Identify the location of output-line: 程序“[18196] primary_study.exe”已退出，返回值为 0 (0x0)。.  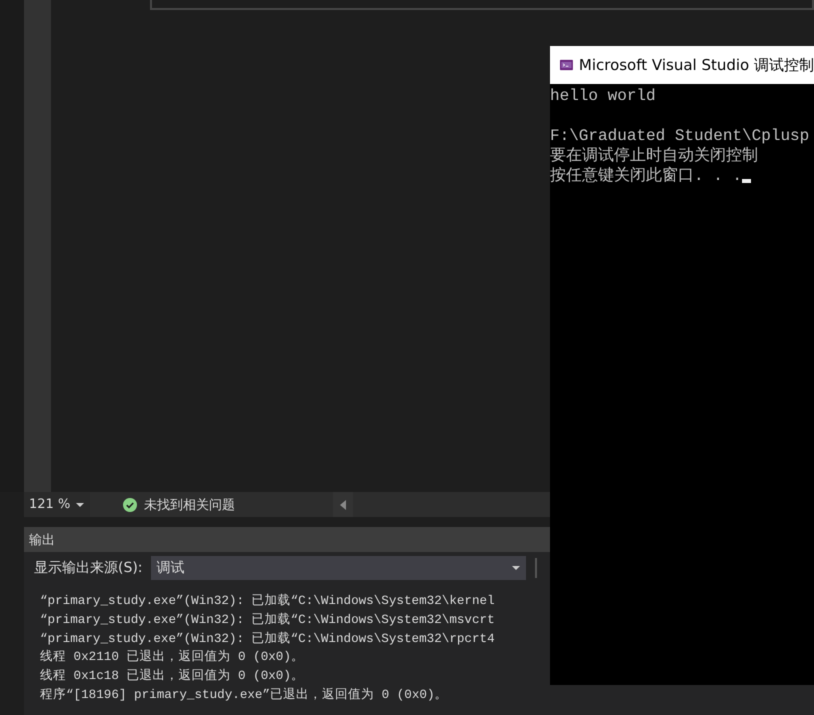
(244, 695).